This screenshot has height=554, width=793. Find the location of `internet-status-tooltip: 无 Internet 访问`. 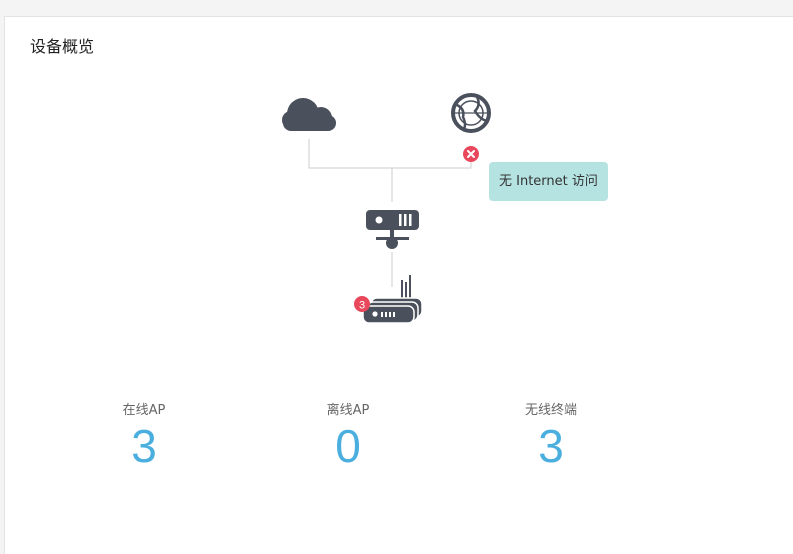

internet-status-tooltip: 无 Internet 访问 is located at coordinates (548, 181).